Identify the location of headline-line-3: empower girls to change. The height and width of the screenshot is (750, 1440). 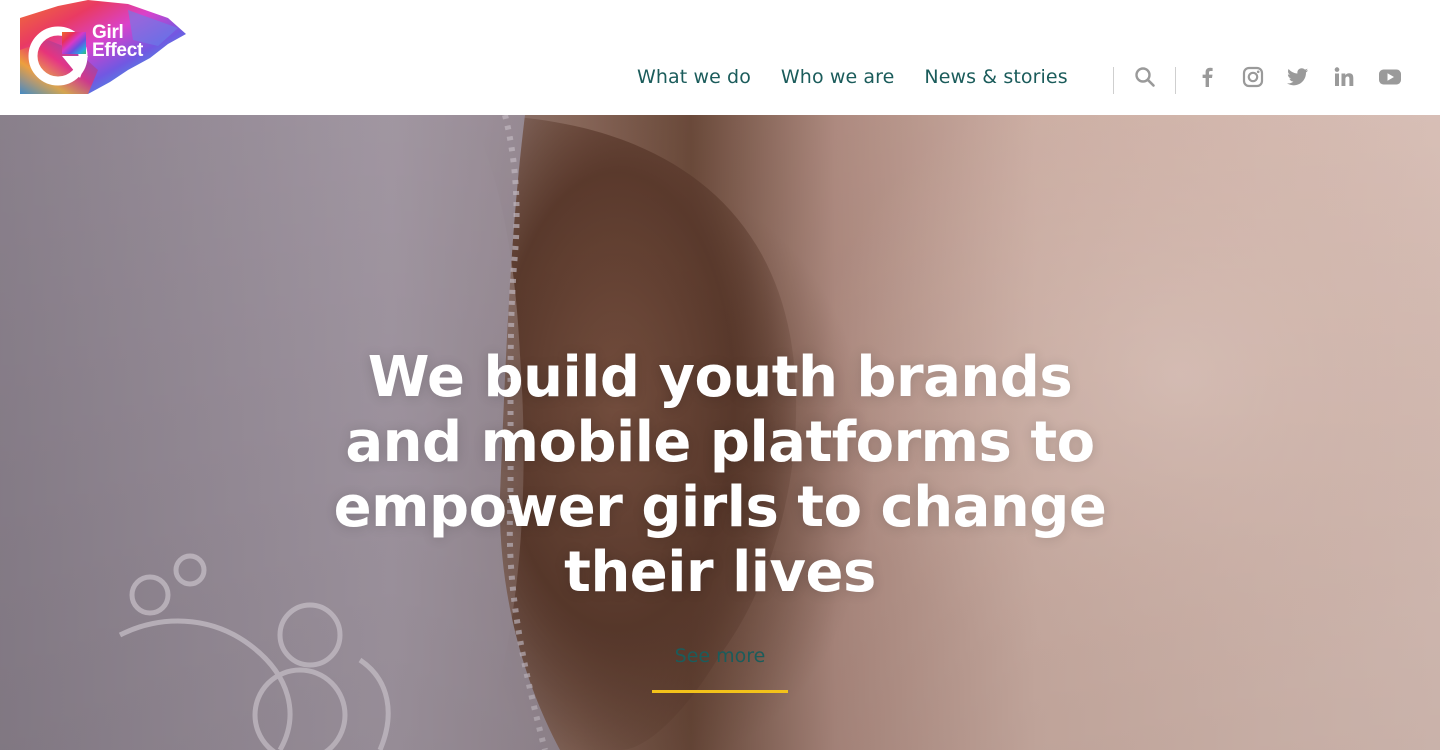
(720, 507).